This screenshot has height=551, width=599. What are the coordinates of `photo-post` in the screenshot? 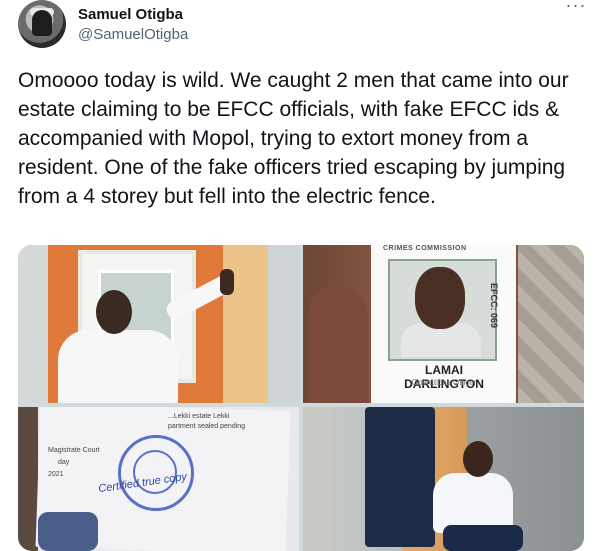 It's located at (283, 324).